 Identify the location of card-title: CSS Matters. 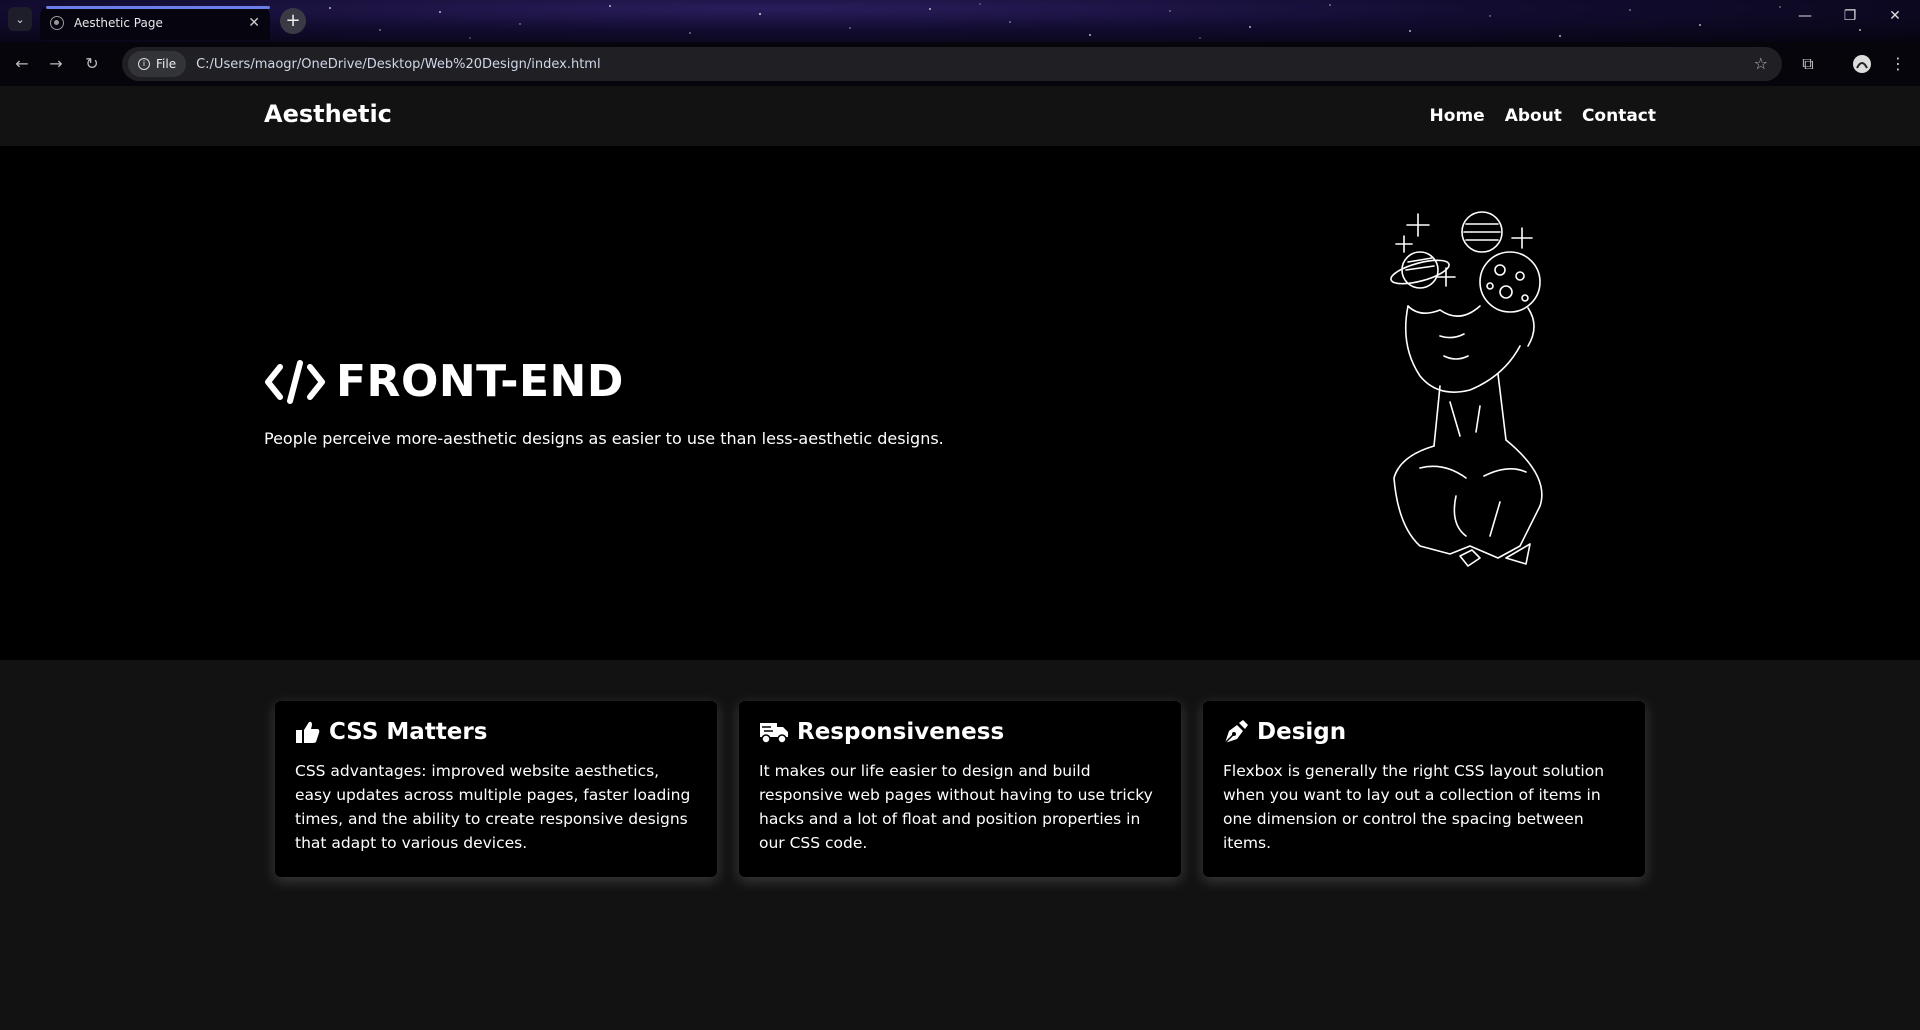
(408, 732).